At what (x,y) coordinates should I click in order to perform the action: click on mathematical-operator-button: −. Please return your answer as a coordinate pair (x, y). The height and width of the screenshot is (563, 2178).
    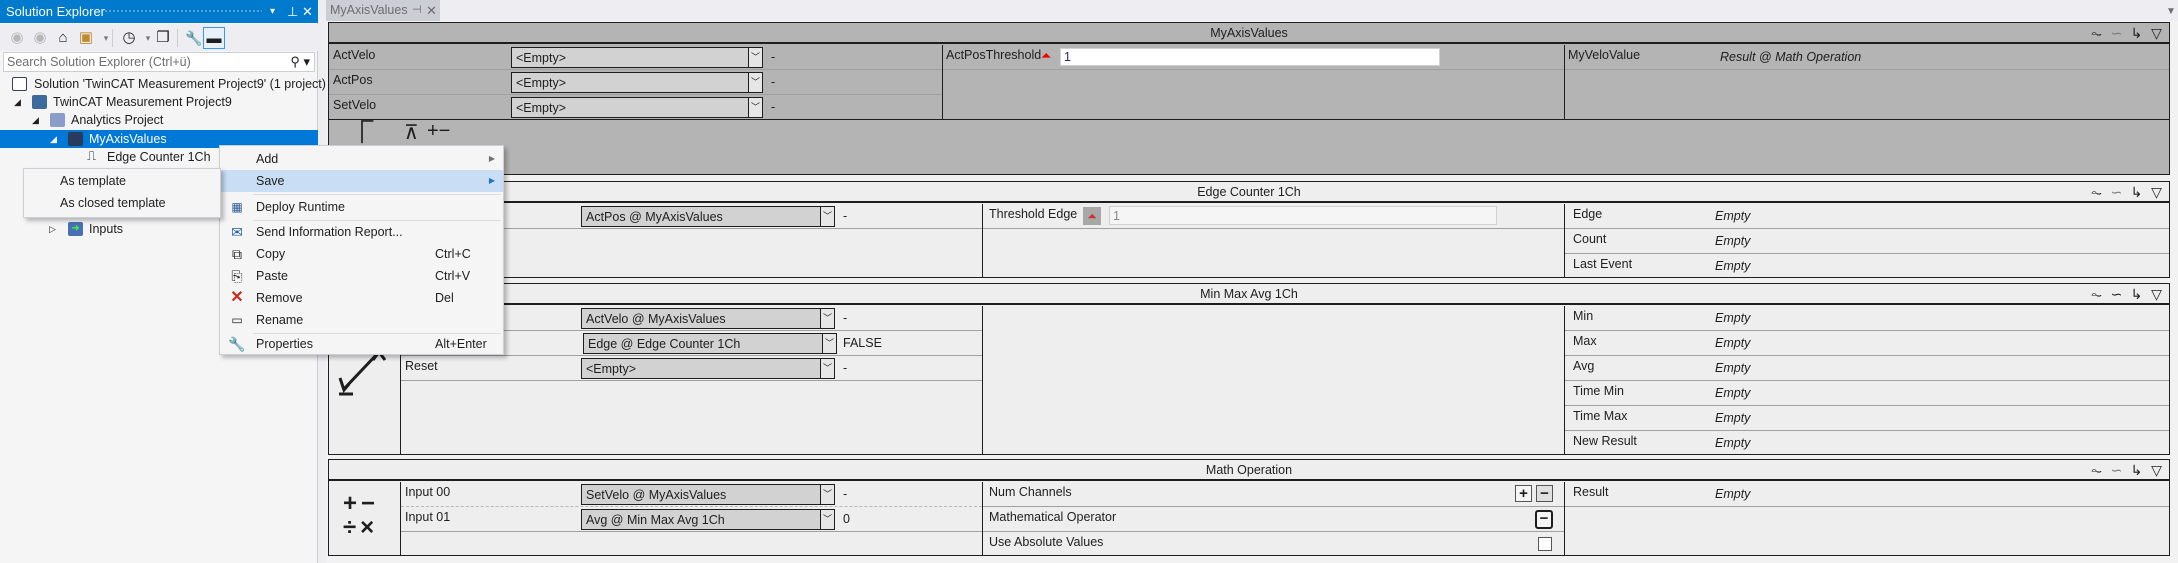
    Looking at the image, I should click on (1544, 519).